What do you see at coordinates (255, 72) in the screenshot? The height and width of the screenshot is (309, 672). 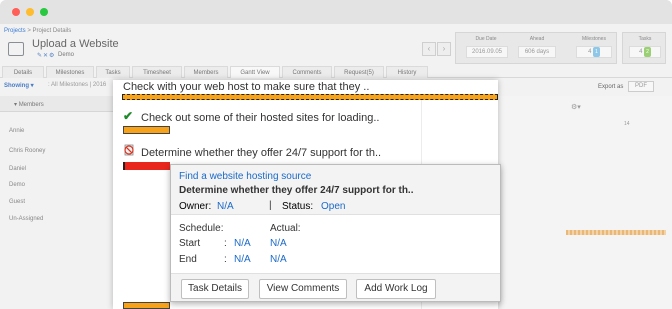 I see `tab-gantt-view: Gantt View` at bounding box center [255, 72].